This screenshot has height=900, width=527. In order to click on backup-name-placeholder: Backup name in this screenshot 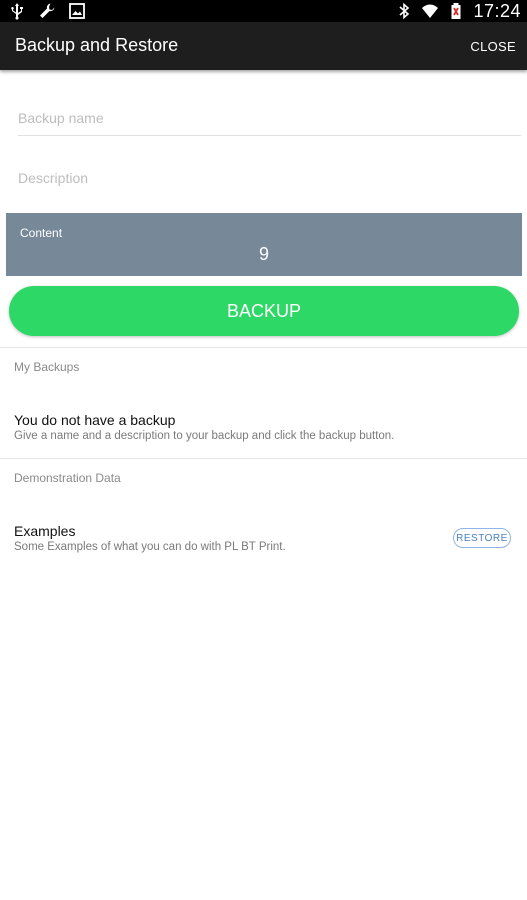, I will do `click(61, 118)`.